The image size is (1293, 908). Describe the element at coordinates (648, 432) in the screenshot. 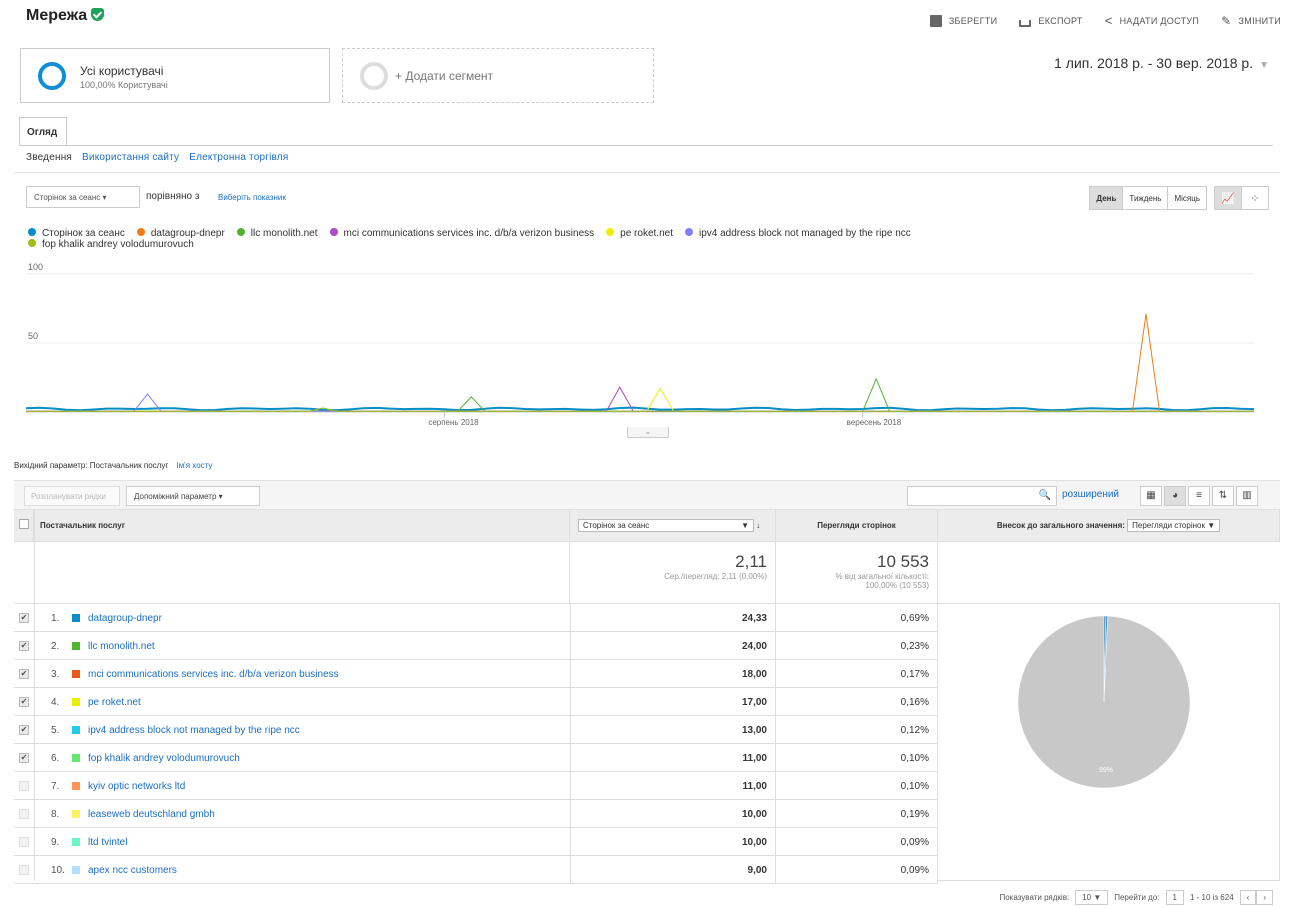

I see `chart-collapse-handle: ⌄` at that location.